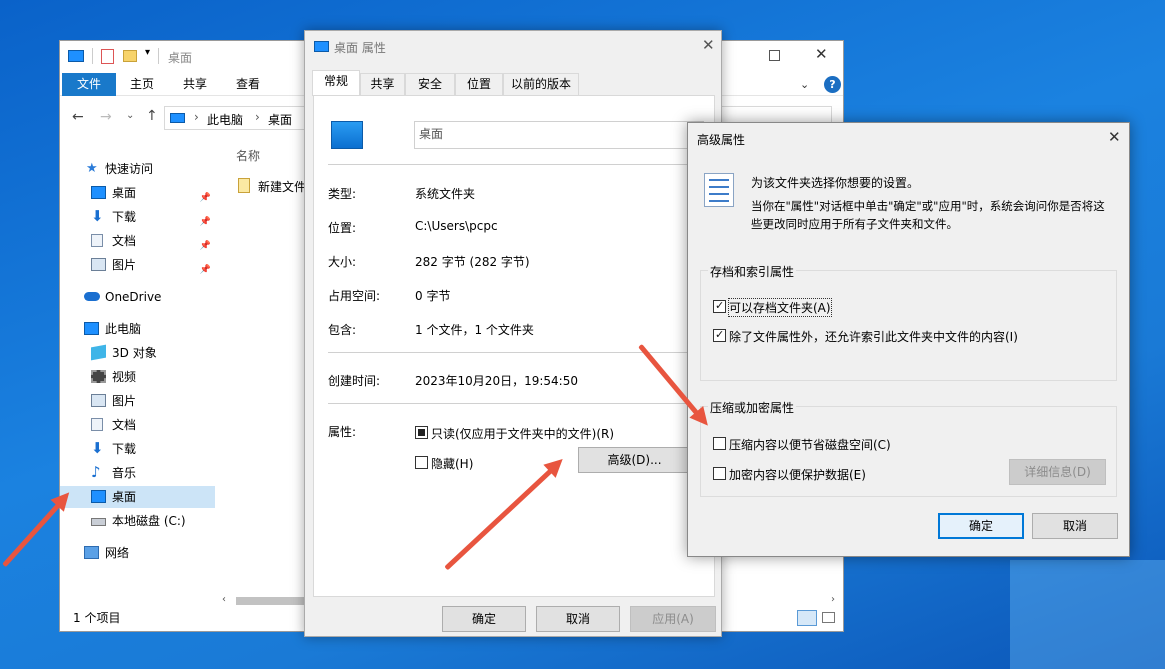  What do you see at coordinates (360, 48) in the screenshot?
I see `properties-title: 桌面 属性` at bounding box center [360, 48].